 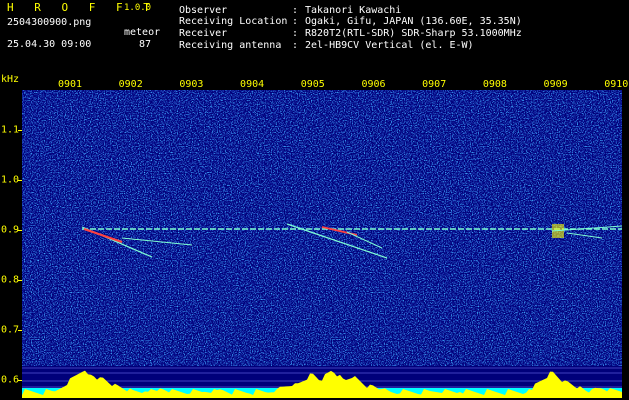 What do you see at coordinates (233, 21) in the screenshot?
I see `location-label: Receiving Location` at bounding box center [233, 21].